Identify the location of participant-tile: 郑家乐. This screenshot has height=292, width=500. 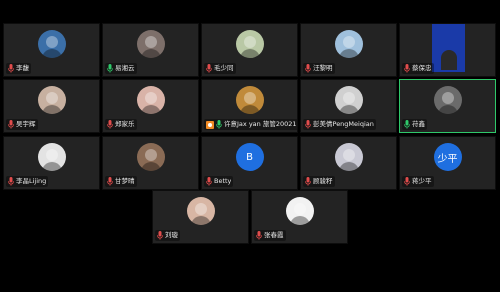
(150, 106).